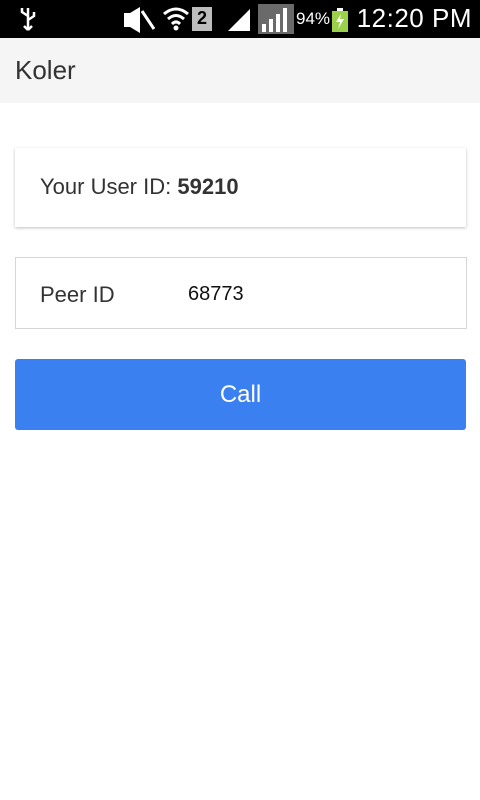 This screenshot has height=800, width=480. Describe the element at coordinates (106, 186) in the screenshot. I see `user-id-label: Your User ID:` at that location.